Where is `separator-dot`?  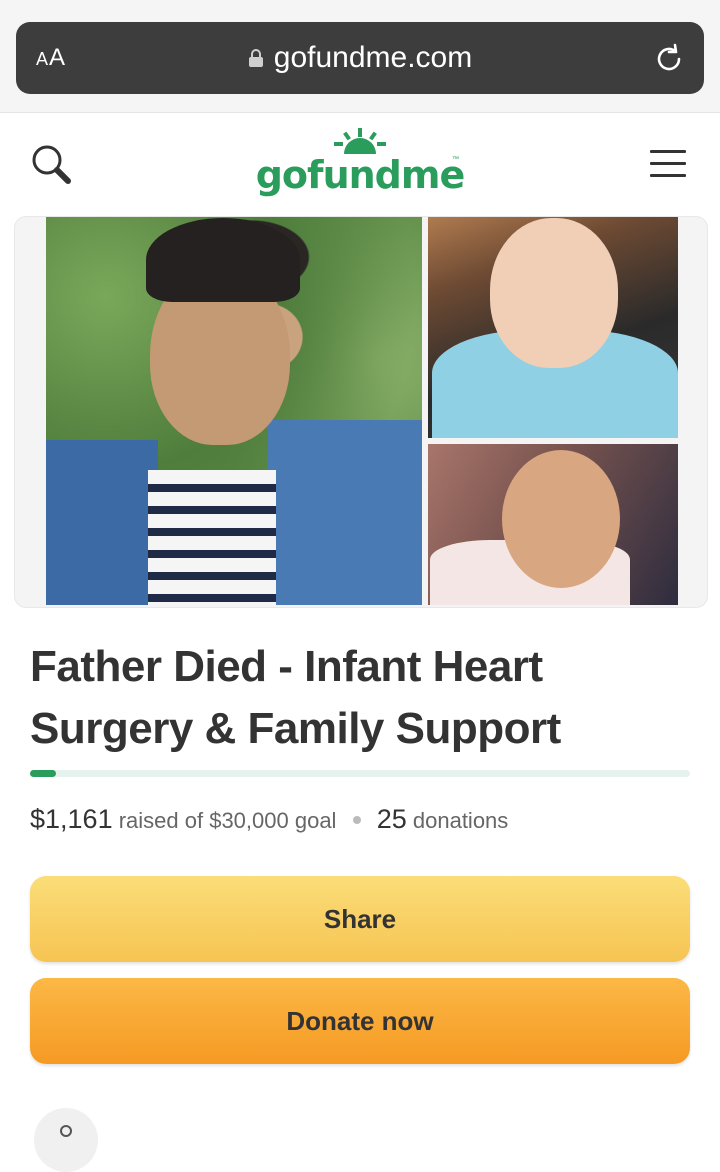
separator-dot is located at coordinates (356, 820).